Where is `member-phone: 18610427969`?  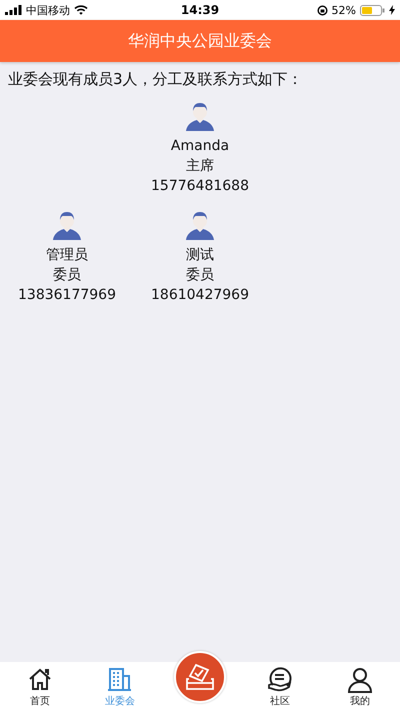 member-phone: 18610427969 is located at coordinates (200, 295).